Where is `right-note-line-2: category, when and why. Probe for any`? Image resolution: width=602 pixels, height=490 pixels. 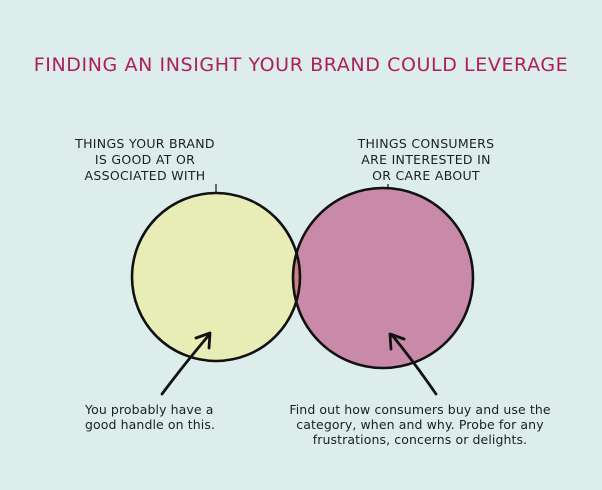 right-note-line-2: category, when and why. Probe for any is located at coordinates (420, 424).